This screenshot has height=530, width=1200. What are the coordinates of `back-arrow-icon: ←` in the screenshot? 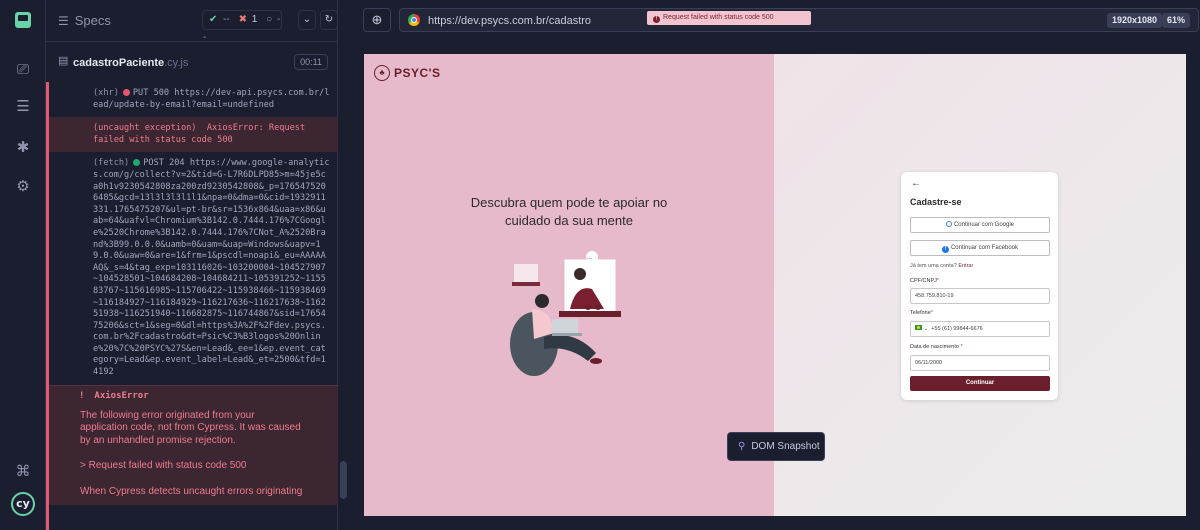 It's located at (916, 183).